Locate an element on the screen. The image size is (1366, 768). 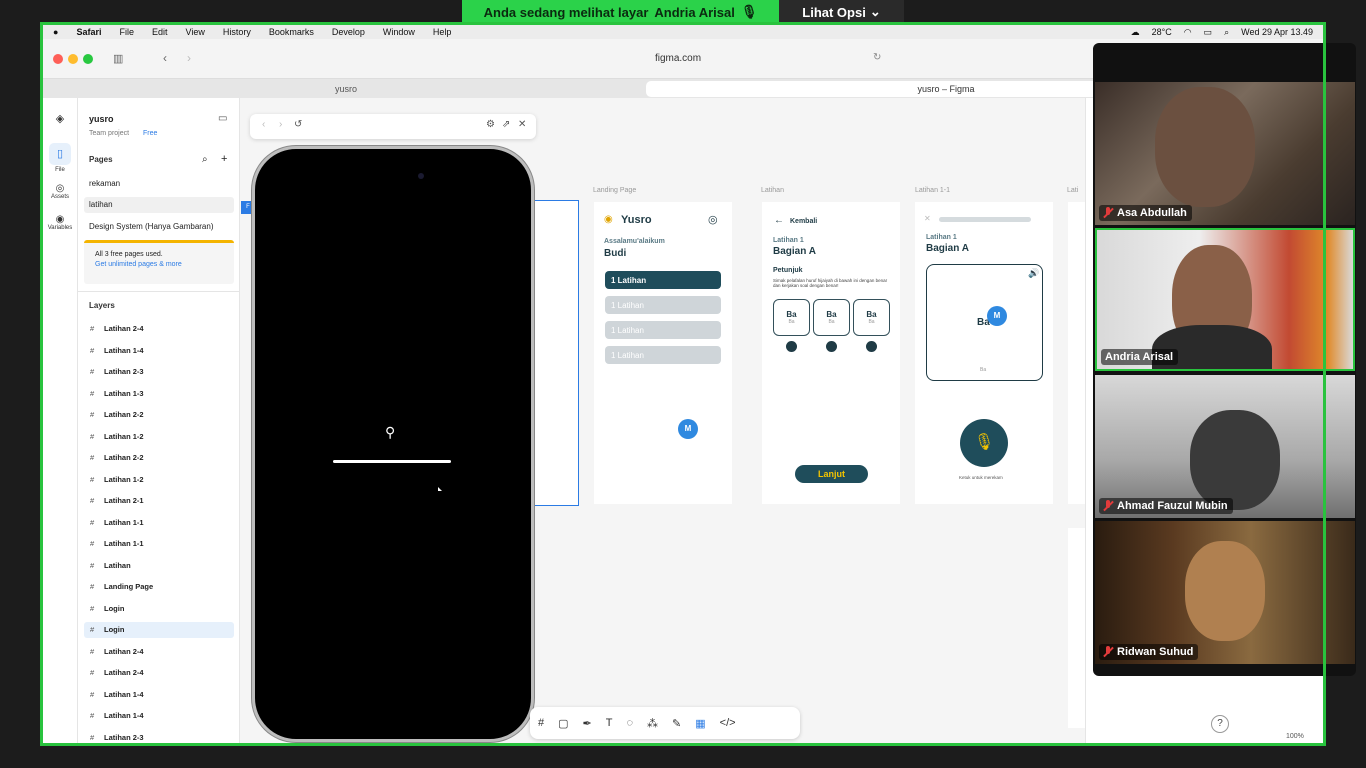
weather-icon: ☁ is located at coordinates (1135, 32).